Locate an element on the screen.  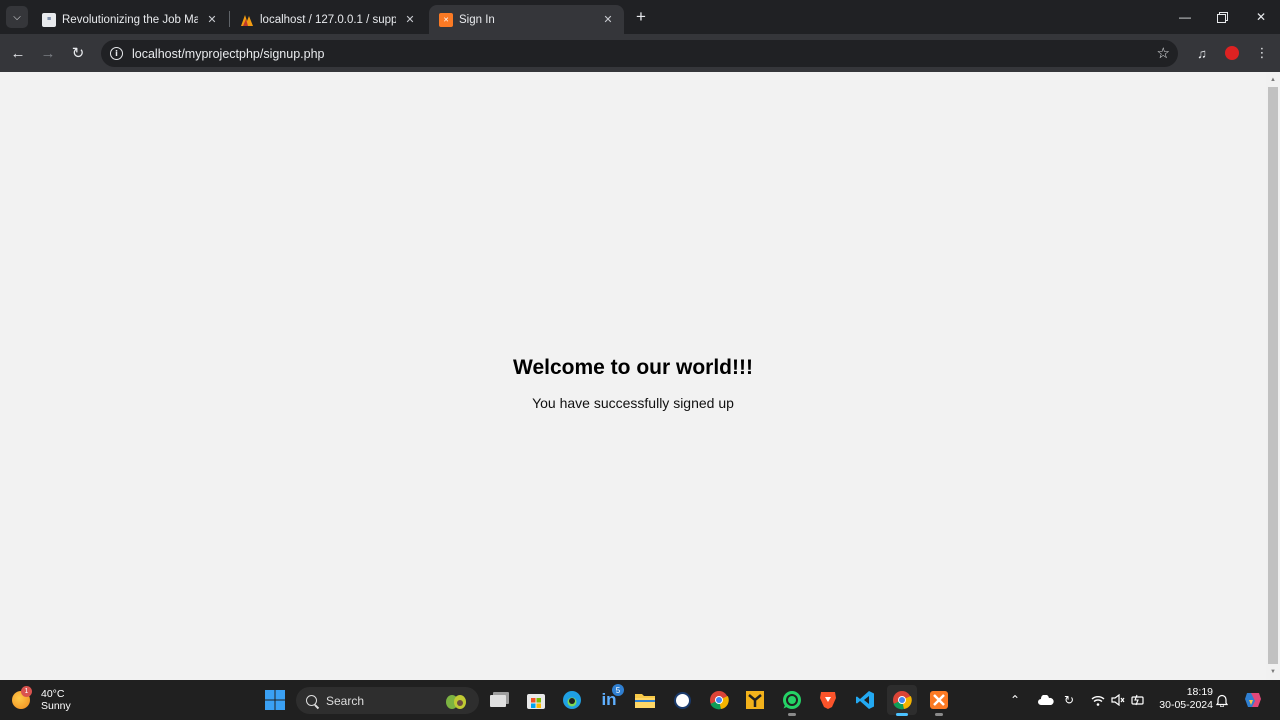
back-button: ← is located at coordinates (18, 53).